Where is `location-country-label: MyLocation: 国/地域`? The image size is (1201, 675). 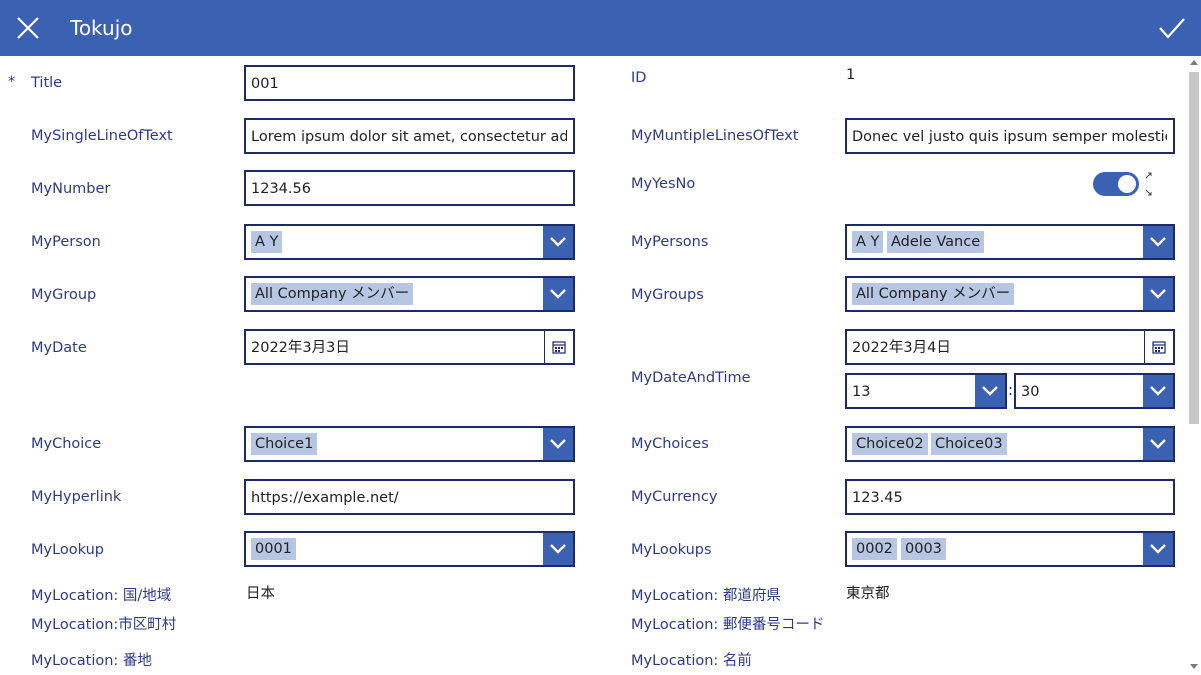 location-country-label: MyLocation: 国/地域 is located at coordinates (101, 596).